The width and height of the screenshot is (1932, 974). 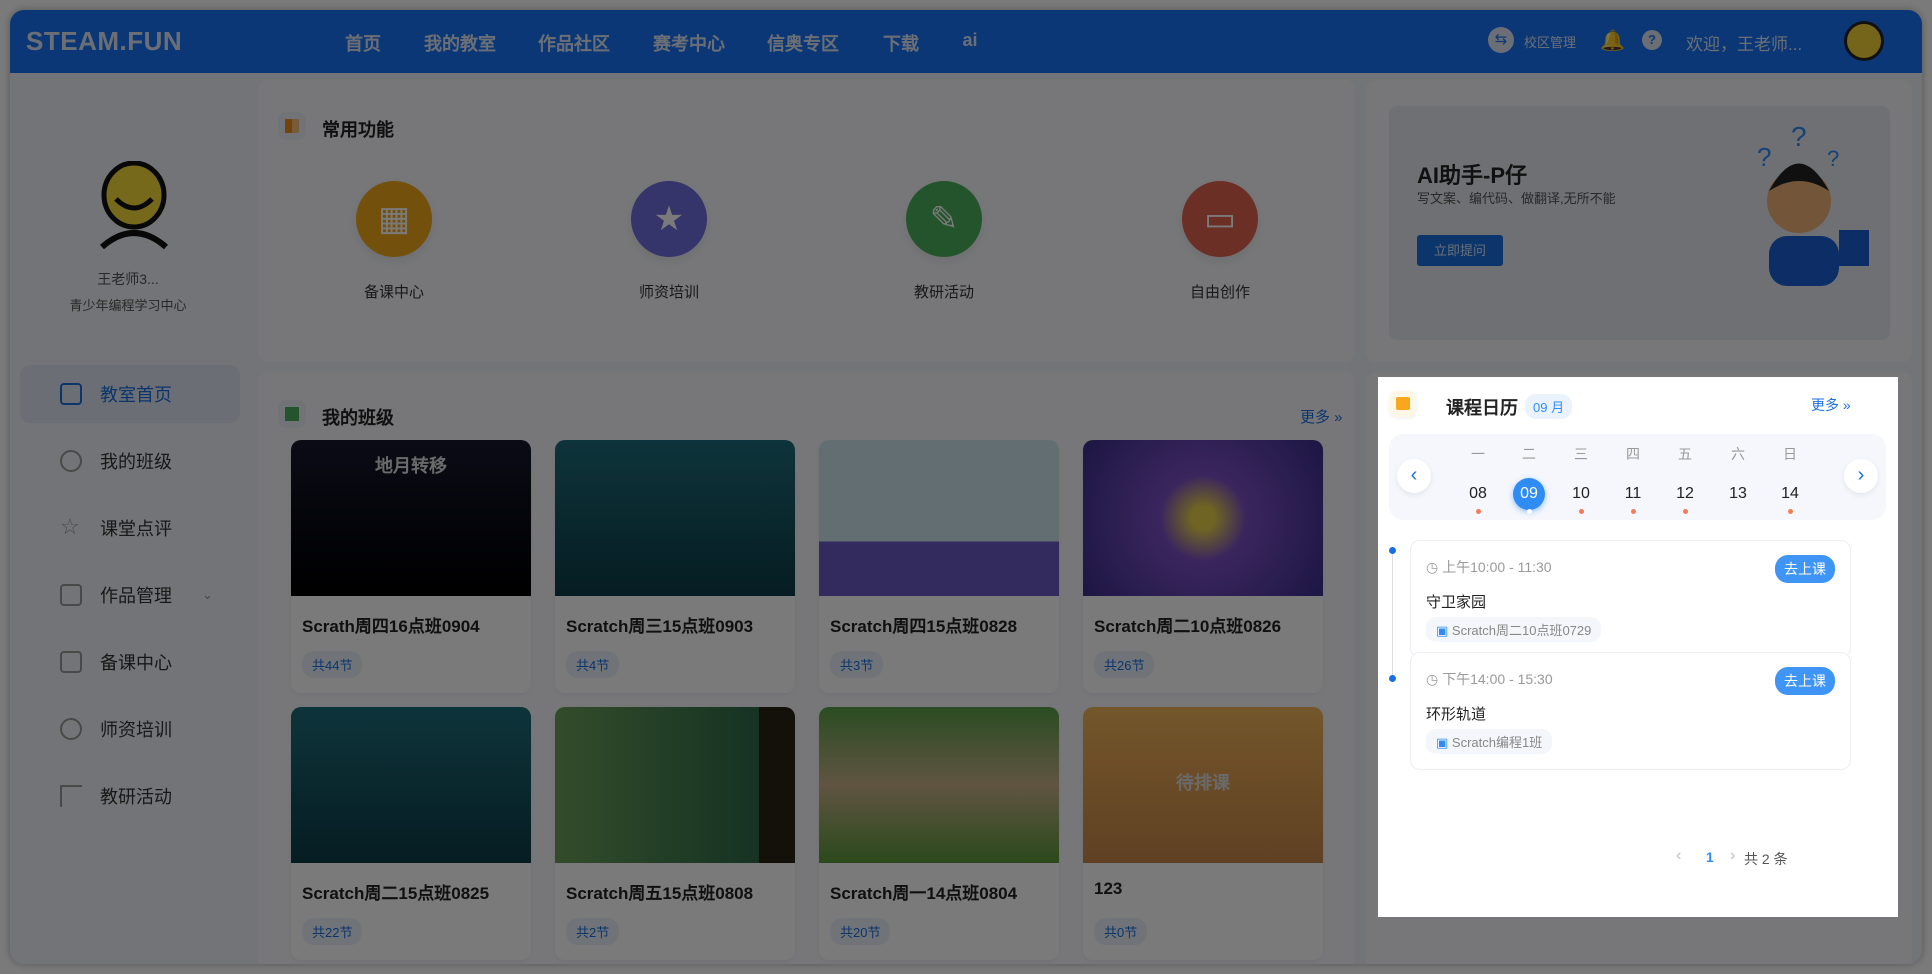 I want to click on class-name: Scratch周一14点班0804, so click(x=924, y=893).